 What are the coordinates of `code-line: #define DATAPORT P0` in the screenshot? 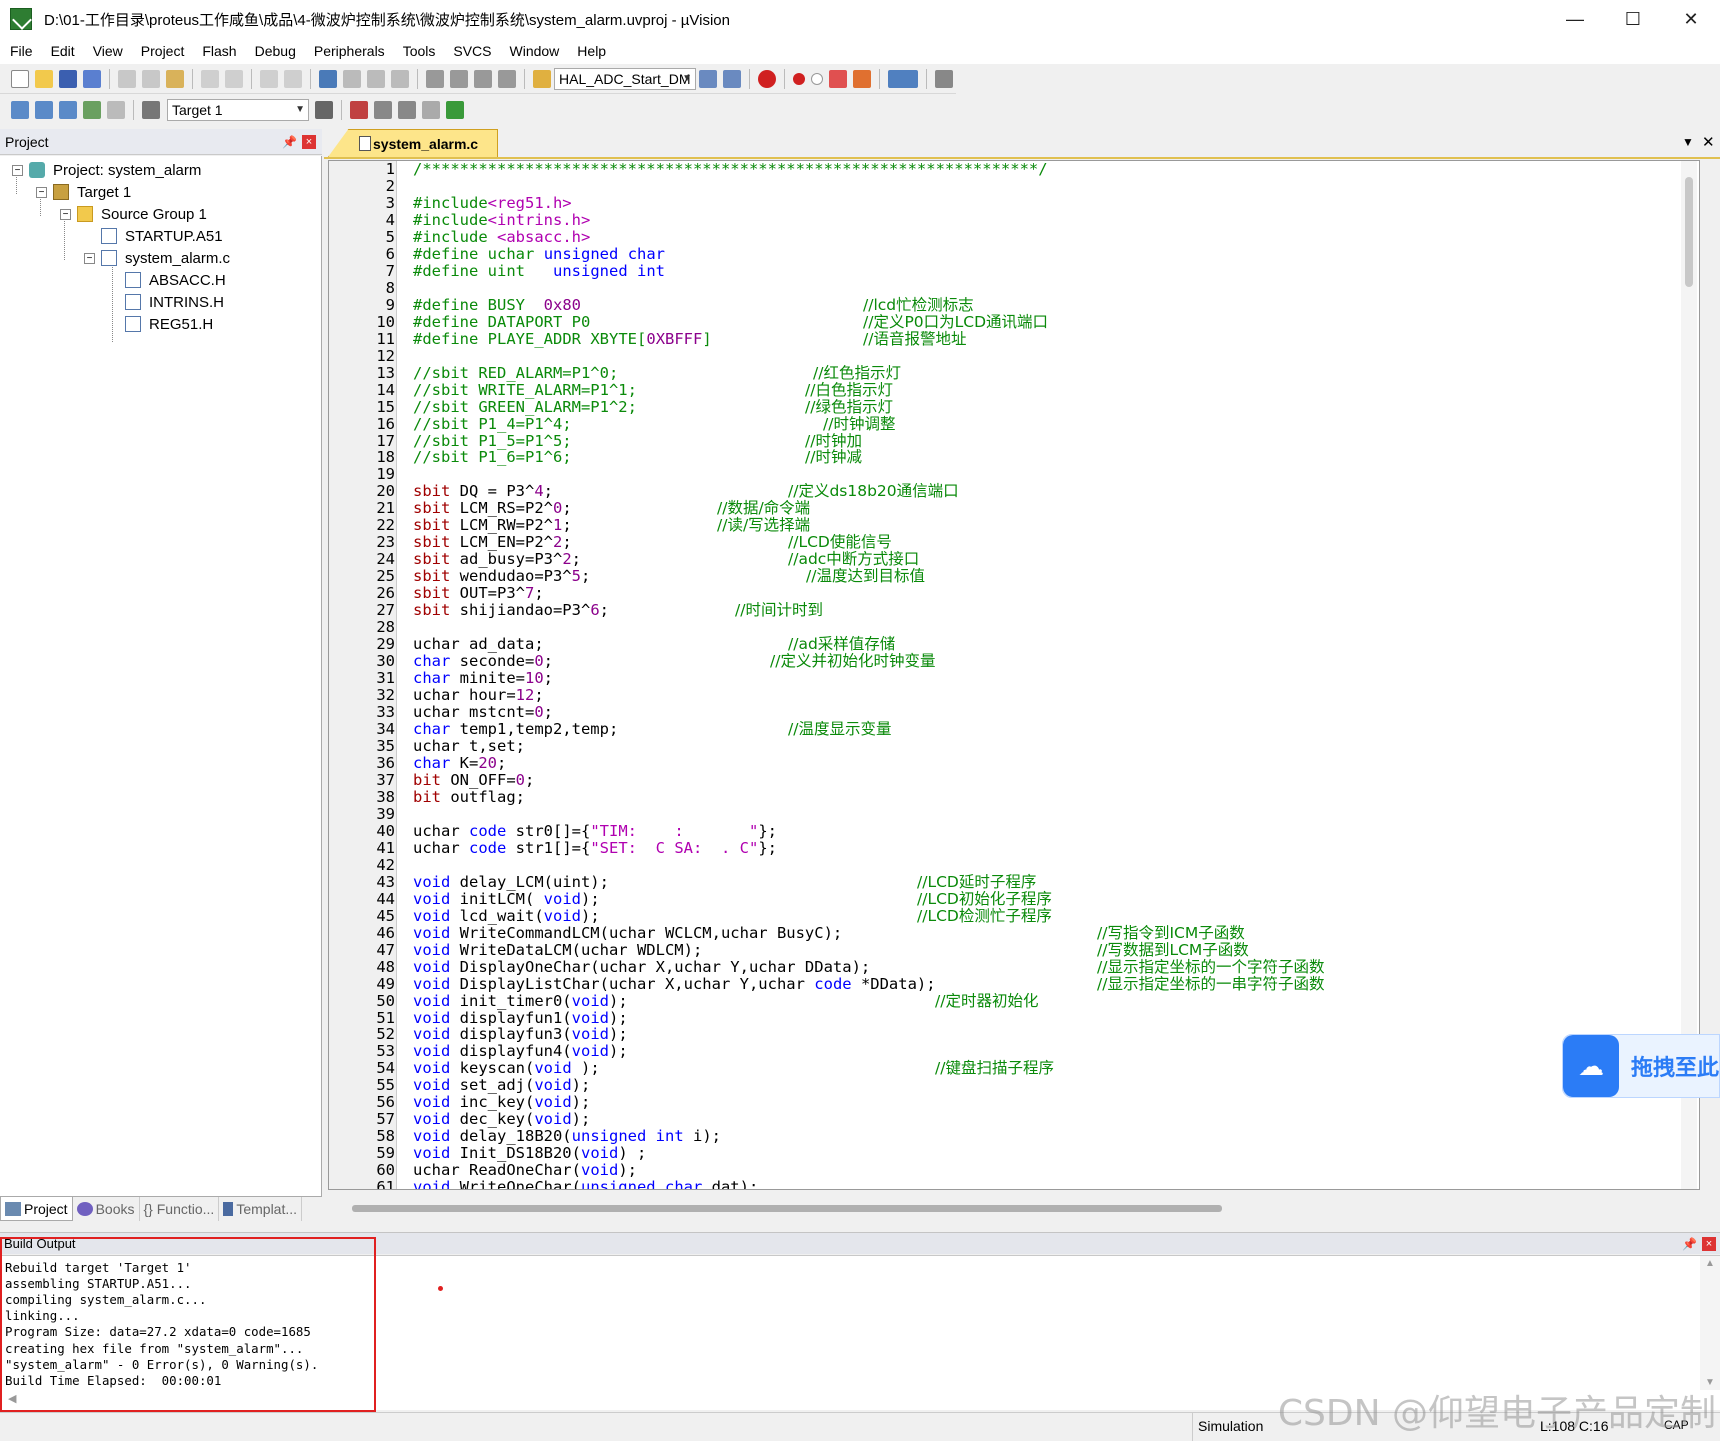 It's located at (501, 322).